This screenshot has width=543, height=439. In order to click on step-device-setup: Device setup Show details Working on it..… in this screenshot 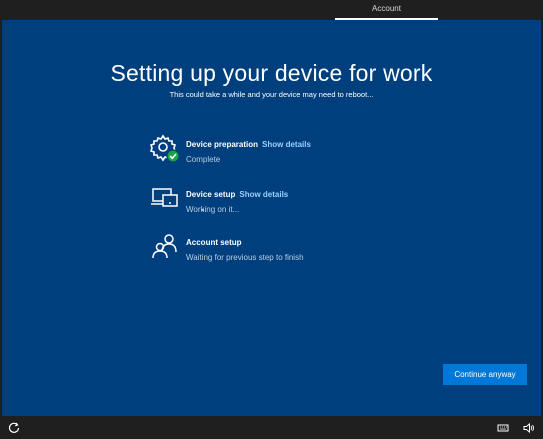, I will do `click(280, 201)`.